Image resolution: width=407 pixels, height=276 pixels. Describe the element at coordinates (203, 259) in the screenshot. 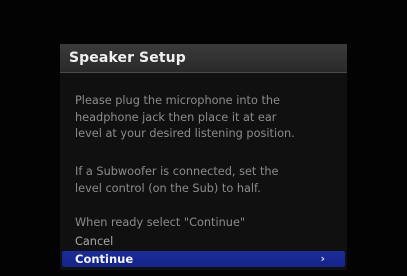

I see `continue-option: Continue ›` at that location.